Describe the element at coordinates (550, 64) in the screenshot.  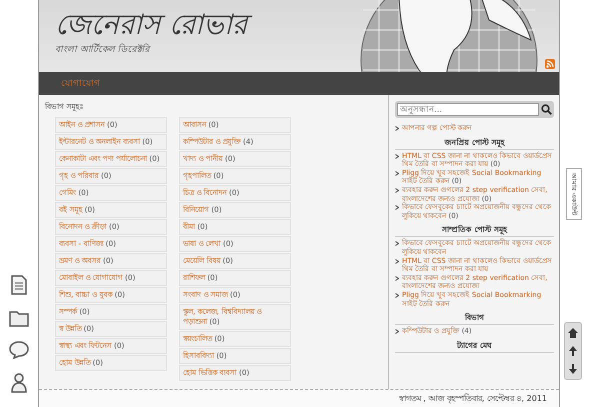
I see `rss-icon` at that location.